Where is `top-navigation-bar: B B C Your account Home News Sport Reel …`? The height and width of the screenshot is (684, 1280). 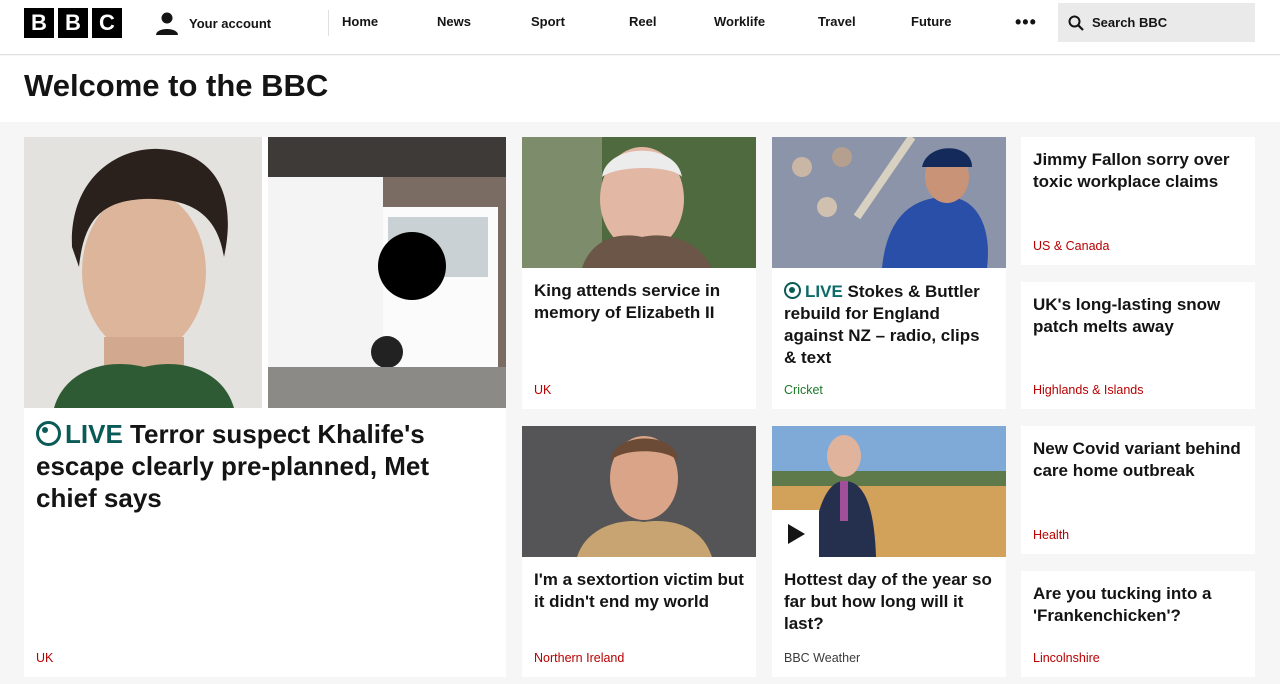
top-navigation-bar: B B C Your account Home News Sport Reel … is located at coordinates (640, 27).